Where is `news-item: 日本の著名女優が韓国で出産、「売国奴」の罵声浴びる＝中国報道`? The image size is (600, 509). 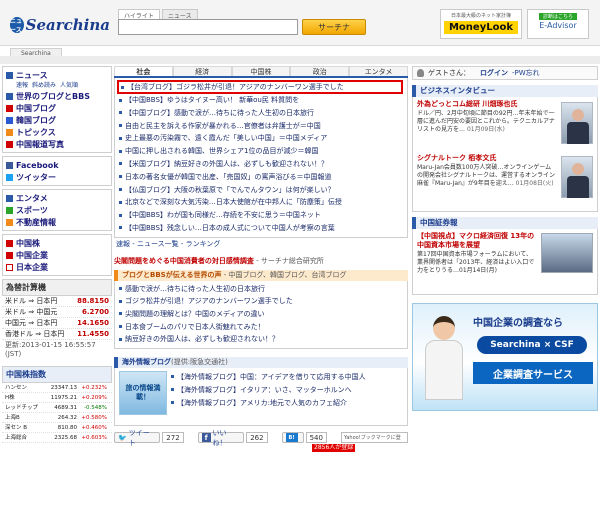 news-item: 日本の著名女優が韓国で出産、「売国奴」の罵声浴びる＝中国報道 is located at coordinates (261, 177).